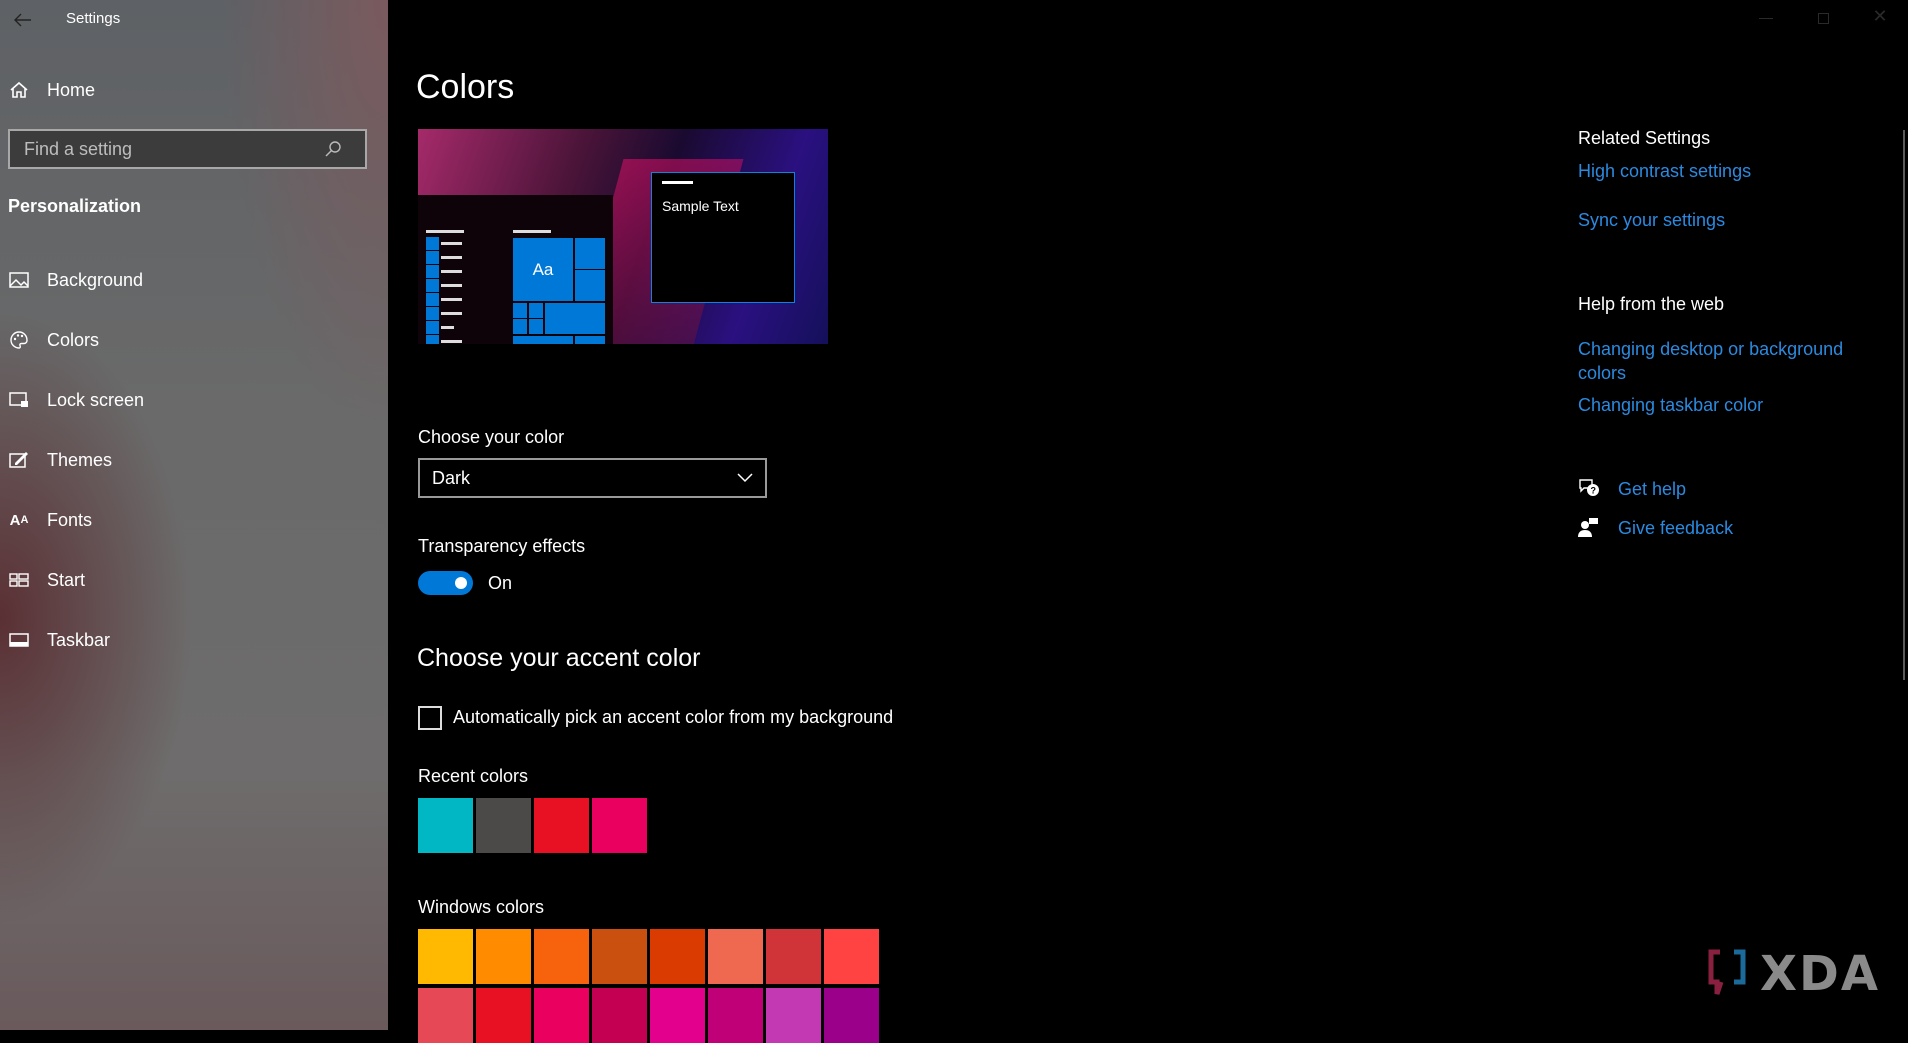  What do you see at coordinates (1588, 527) in the screenshot?
I see `give-feedback-icon` at bounding box center [1588, 527].